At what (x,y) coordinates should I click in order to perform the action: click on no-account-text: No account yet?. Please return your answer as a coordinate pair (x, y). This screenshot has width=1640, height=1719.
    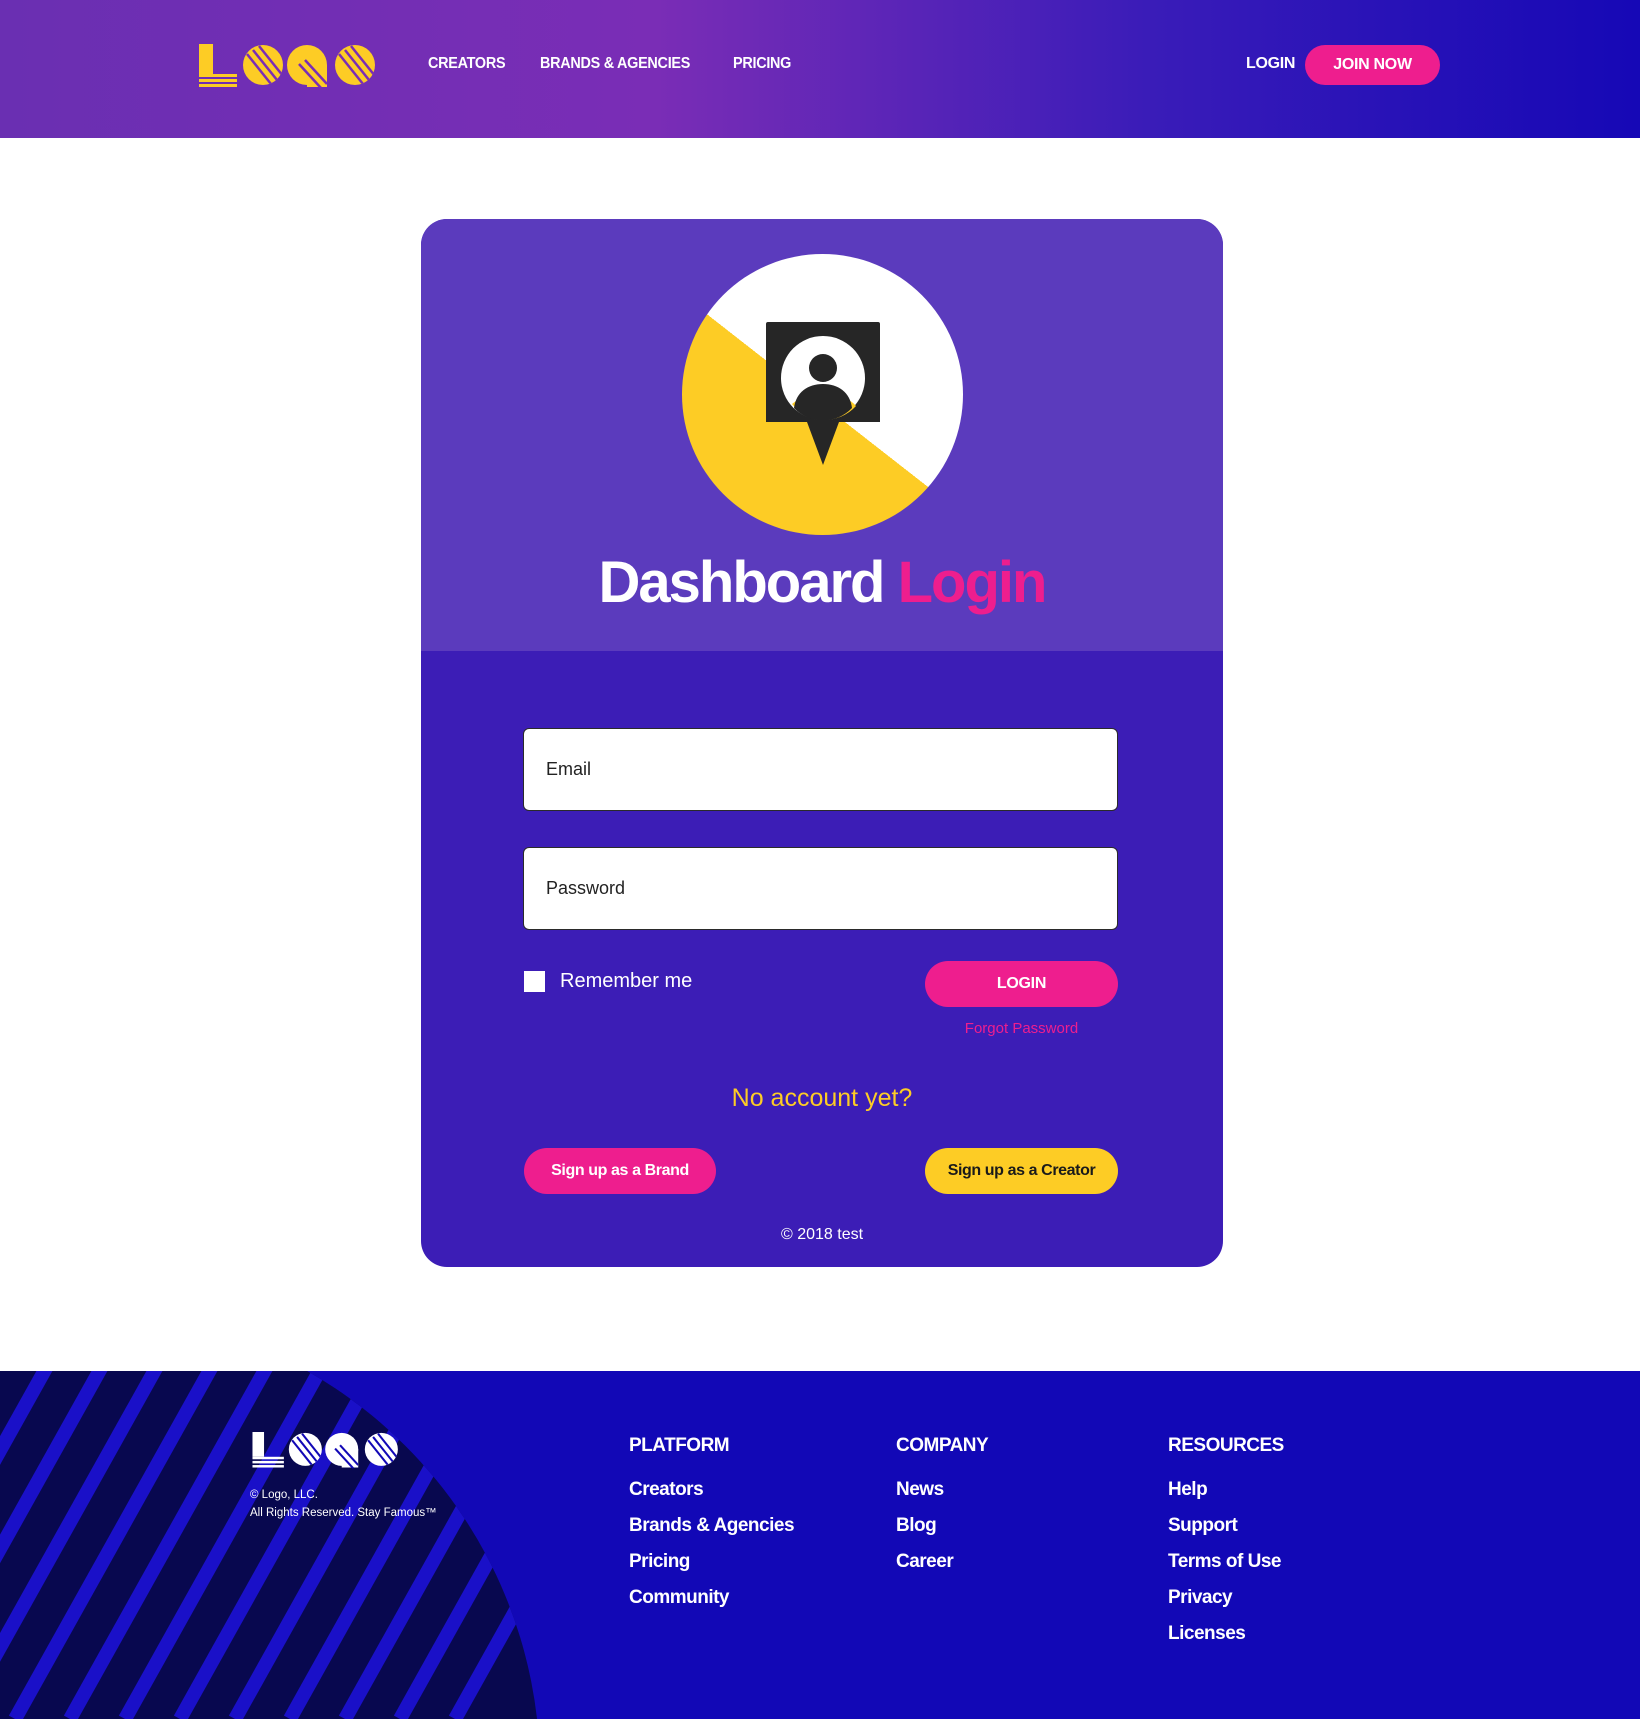
    Looking at the image, I should click on (822, 1098).